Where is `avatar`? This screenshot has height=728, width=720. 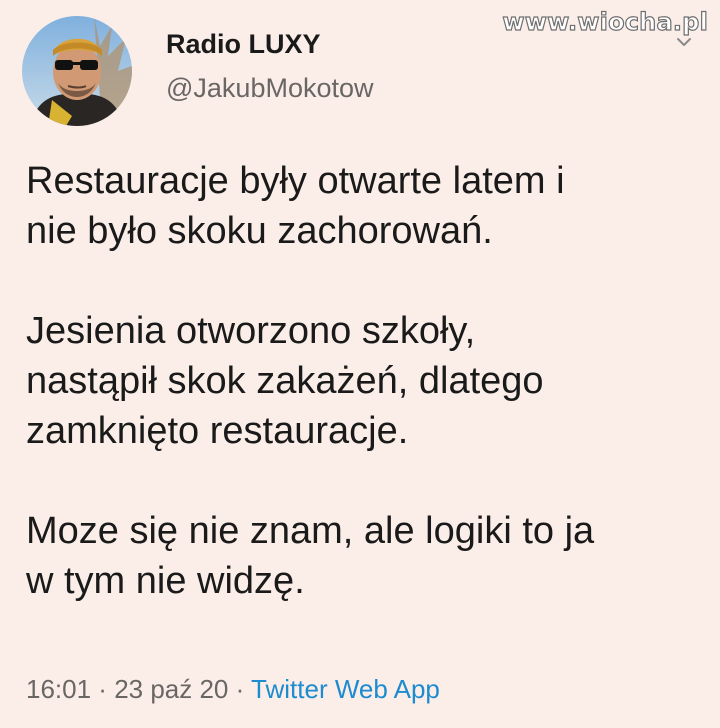 avatar is located at coordinates (77, 71).